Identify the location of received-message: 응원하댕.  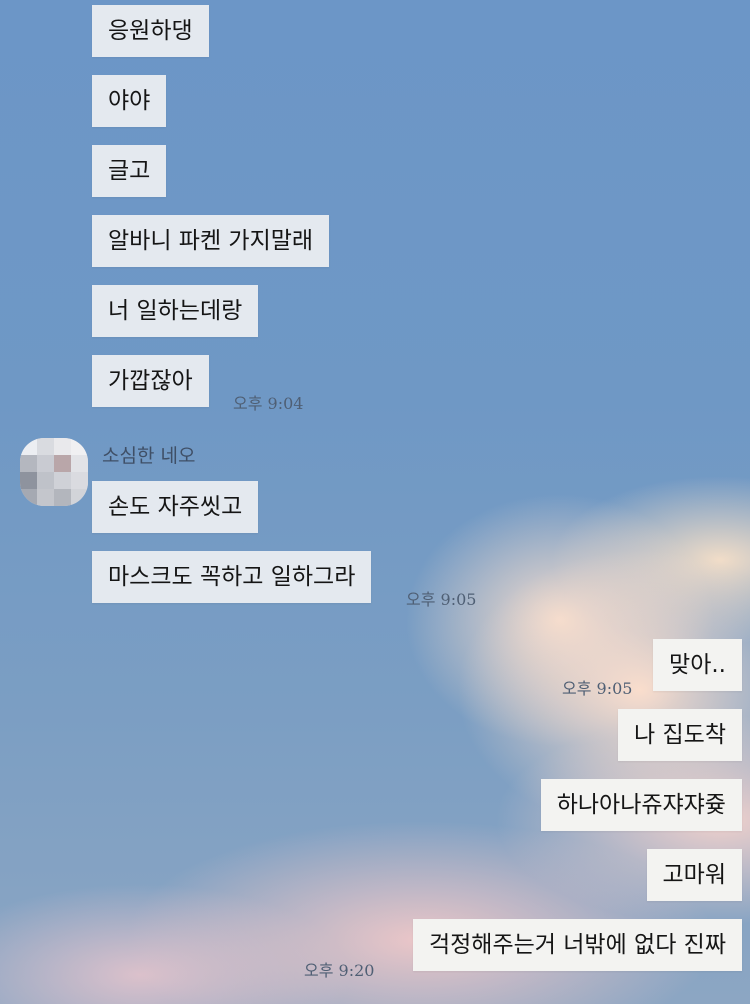
(150, 31).